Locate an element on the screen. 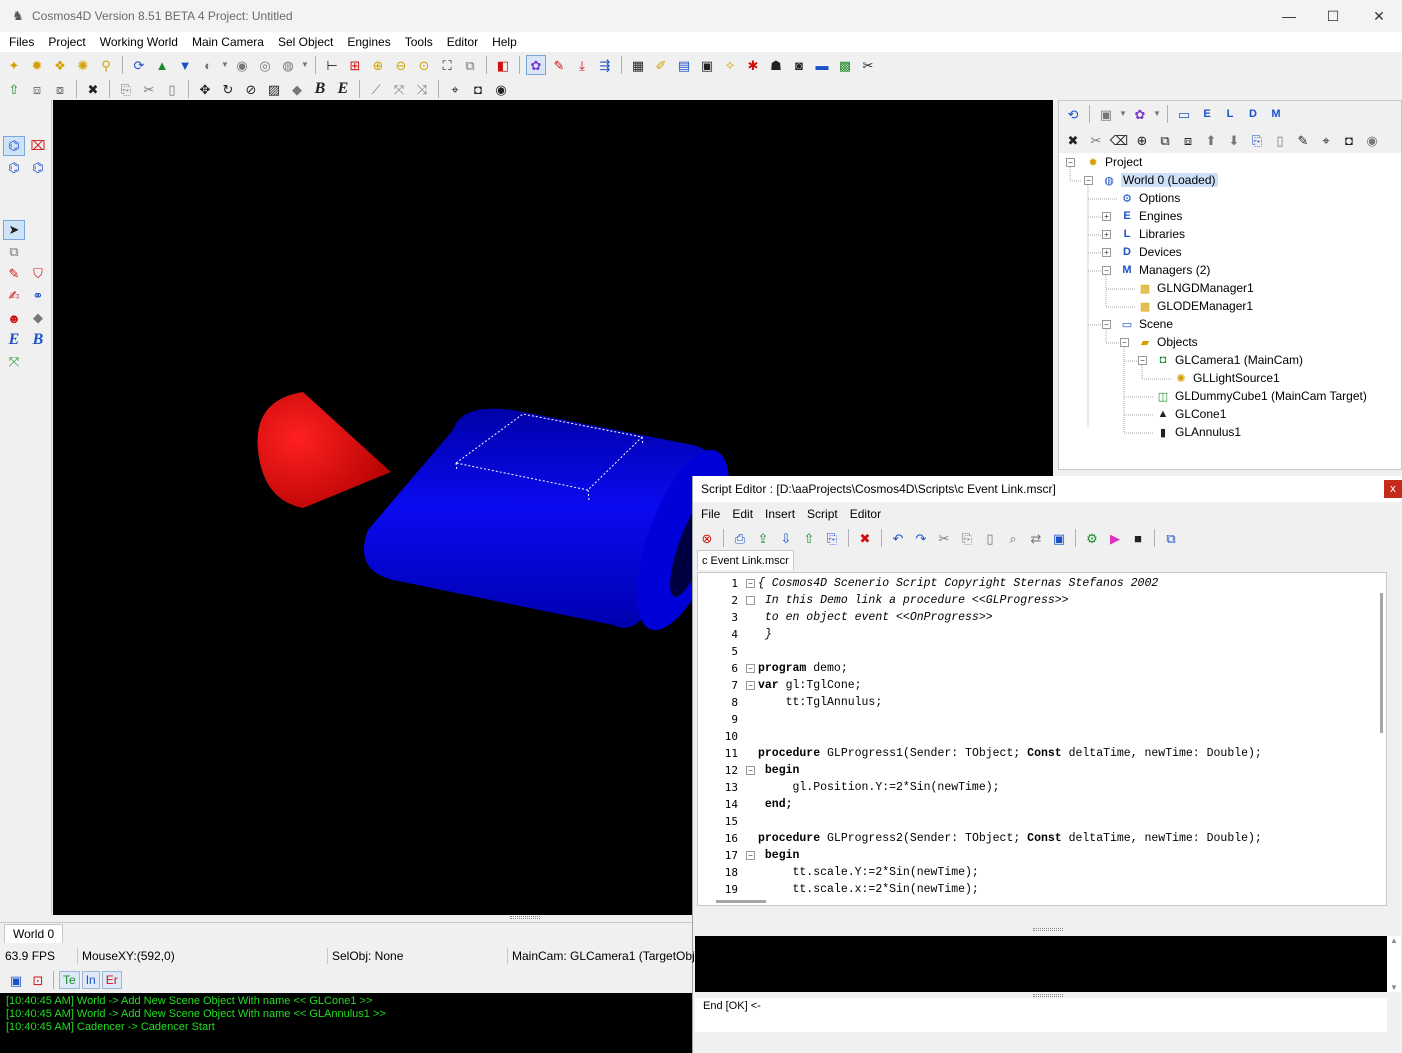 The height and width of the screenshot is (1053, 1402). chip-icon: ▩ is located at coordinates (845, 65).